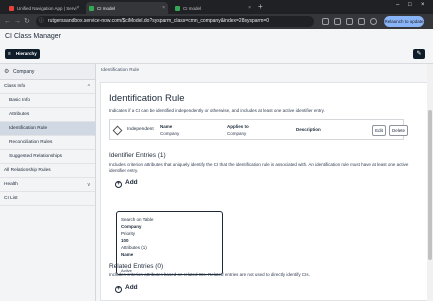  I want to click on sidebar-item-ci-list: CI List, so click(47, 199).